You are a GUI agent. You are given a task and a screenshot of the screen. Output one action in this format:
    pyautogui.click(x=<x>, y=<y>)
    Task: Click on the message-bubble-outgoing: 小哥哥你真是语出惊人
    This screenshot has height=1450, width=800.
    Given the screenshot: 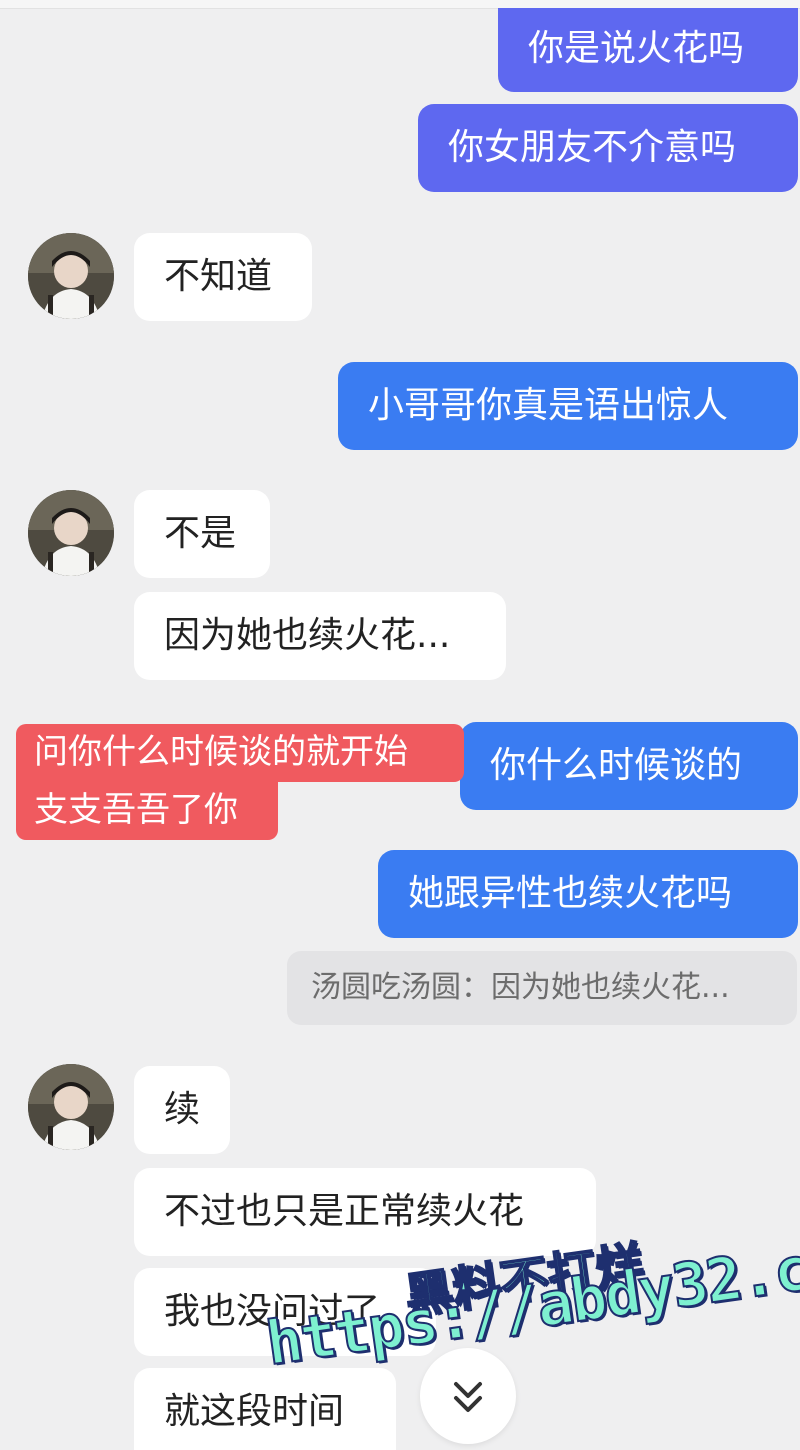 What is the action you would take?
    pyautogui.click(x=568, y=406)
    